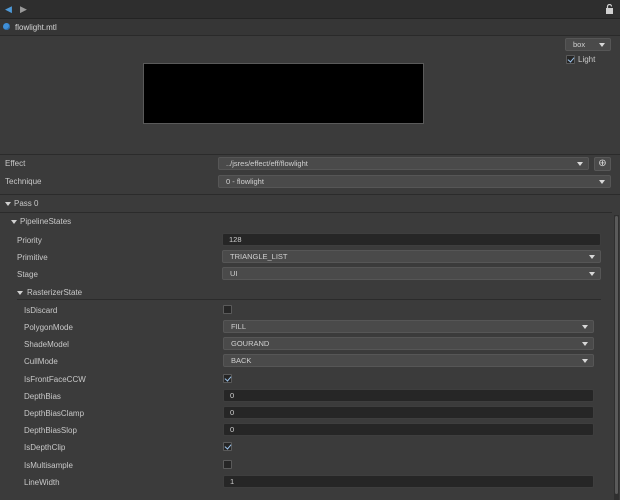  What do you see at coordinates (259, 256) in the screenshot?
I see `primitive-value: TRIANGLE_LIST` at bounding box center [259, 256].